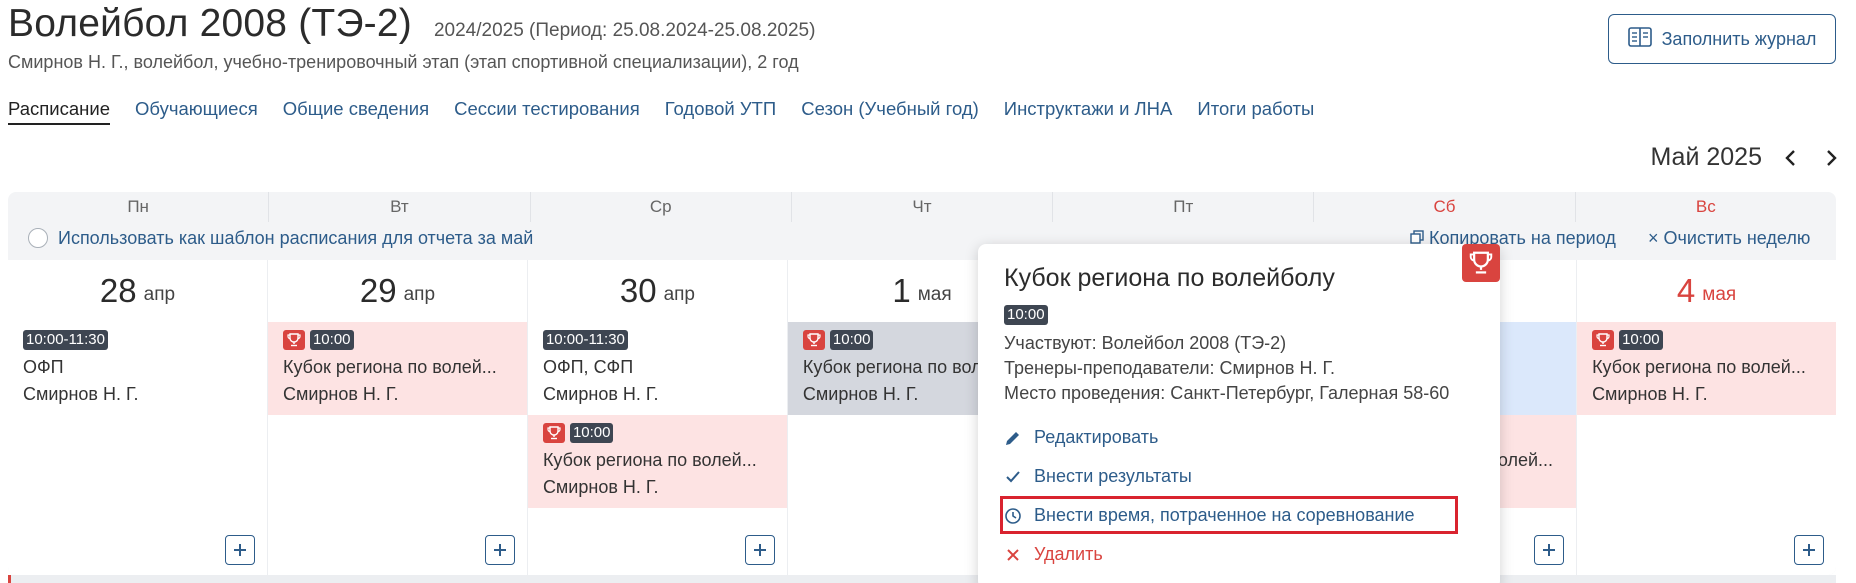  I want to click on weekday-wed: Ср, so click(661, 207).